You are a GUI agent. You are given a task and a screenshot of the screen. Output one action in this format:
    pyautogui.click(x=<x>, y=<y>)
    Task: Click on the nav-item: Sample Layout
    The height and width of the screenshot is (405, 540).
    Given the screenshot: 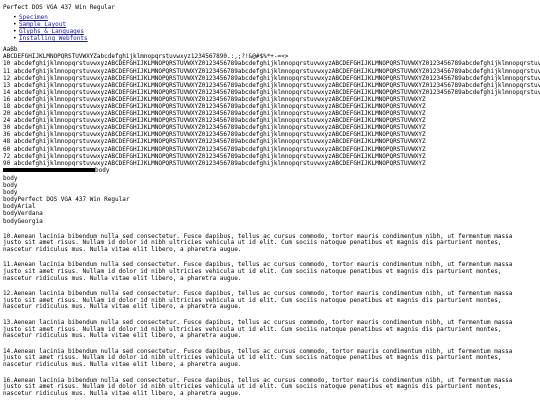 What is the action you would take?
    pyautogui.click(x=276, y=24)
    